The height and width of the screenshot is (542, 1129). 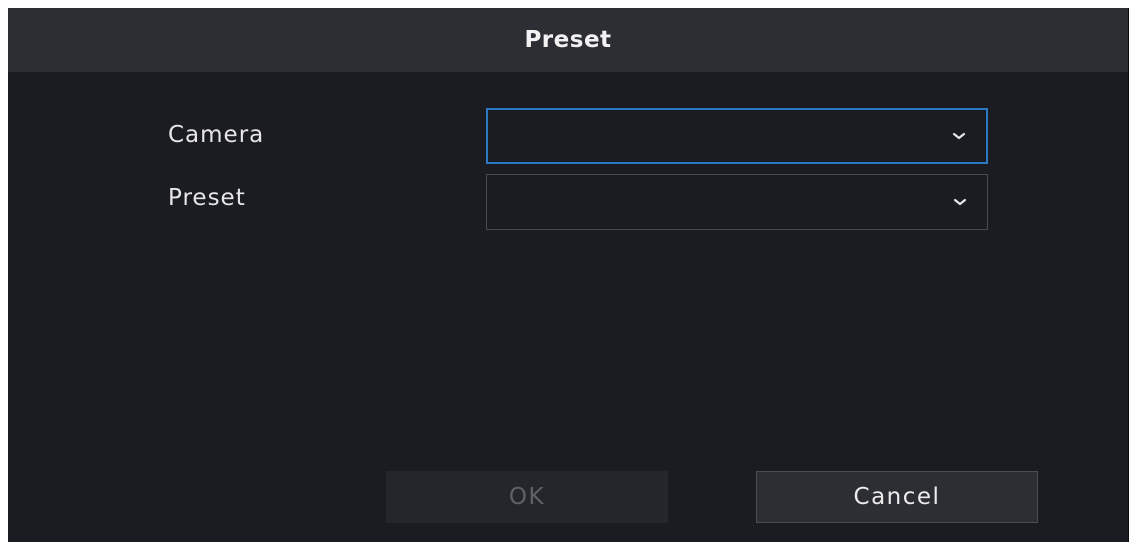 I want to click on preset-select, so click(x=737, y=202).